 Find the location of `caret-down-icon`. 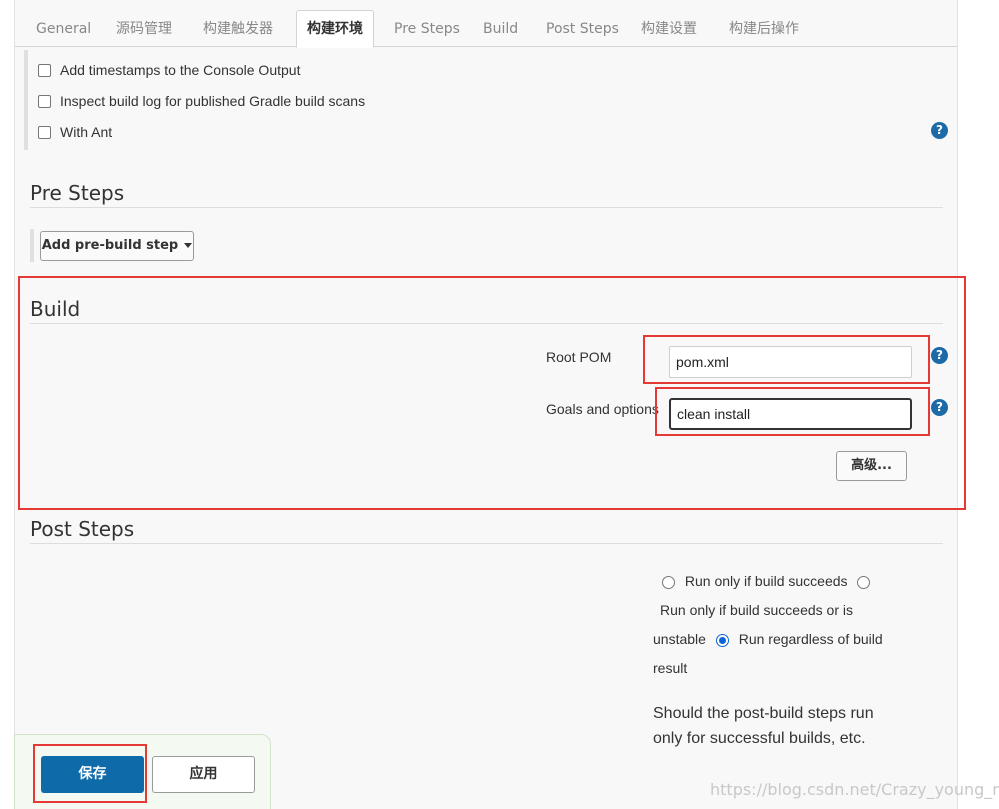

caret-down-icon is located at coordinates (188, 245).